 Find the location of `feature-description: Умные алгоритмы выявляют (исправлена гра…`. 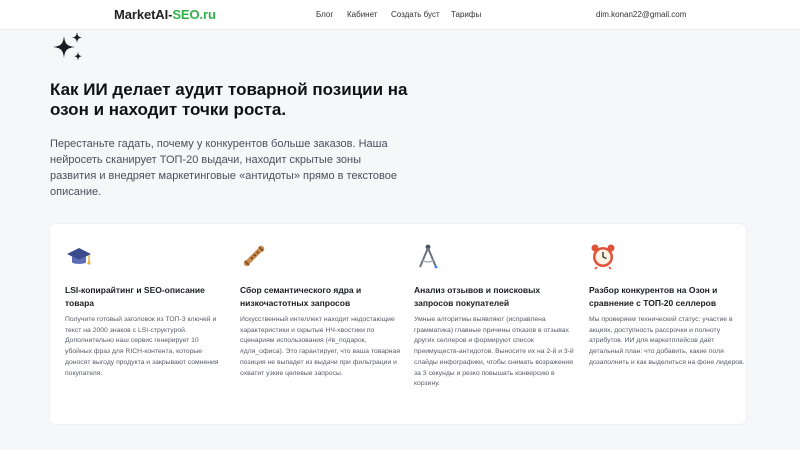

feature-description: Умные алгоритмы выявляют (исправлена гра… is located at coordinates (494, 352).